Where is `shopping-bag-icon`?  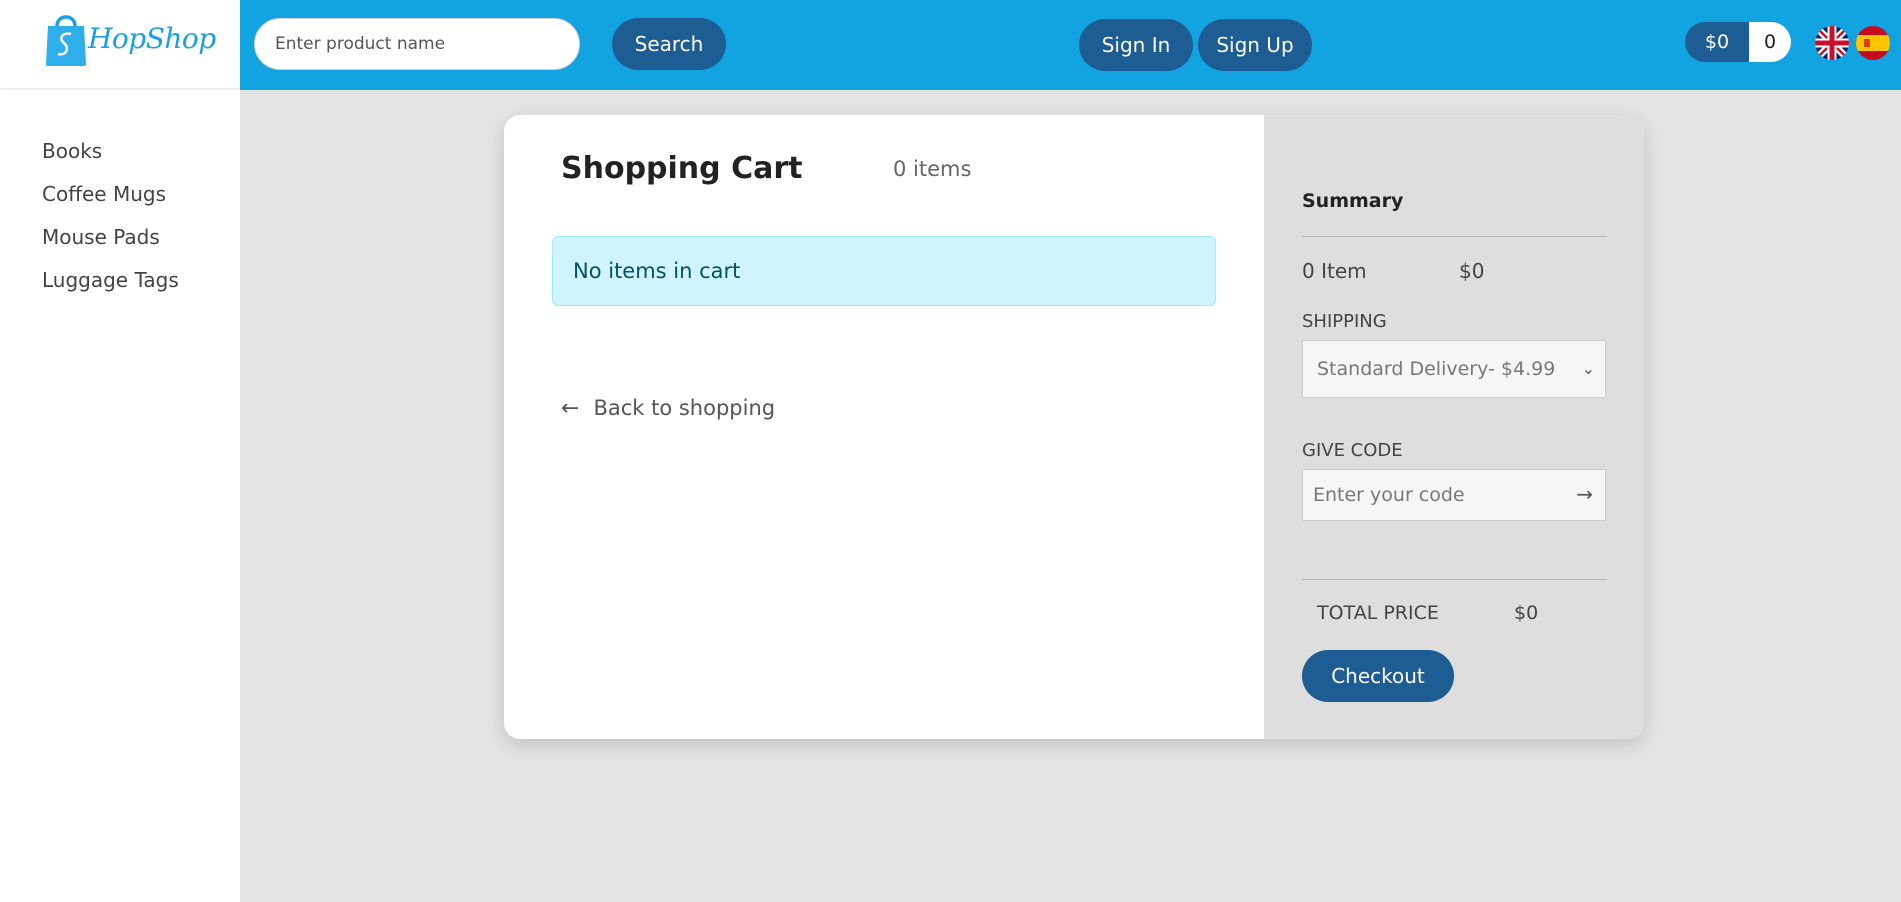
shopping-bag-icon is located at coordinates (66, 40).